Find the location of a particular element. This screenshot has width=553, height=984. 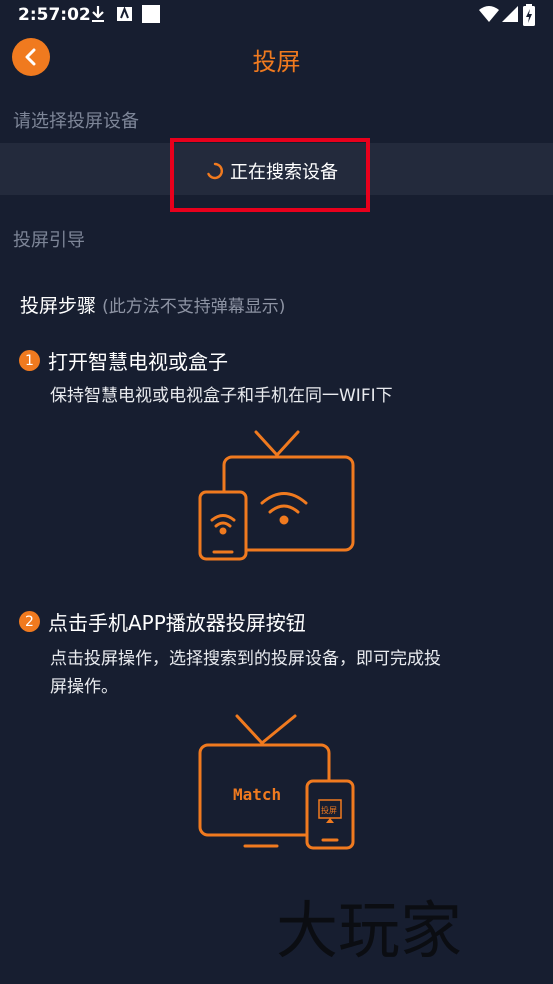

steps-note: (此方法不支持弹幕显示) is located at coordinates (194, 307).